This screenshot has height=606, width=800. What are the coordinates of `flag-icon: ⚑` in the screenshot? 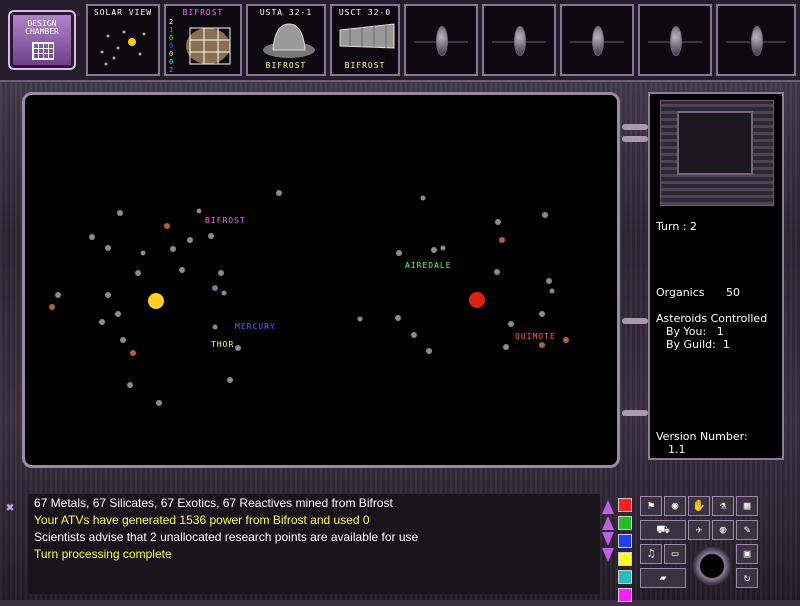 It's located at (651, 506).